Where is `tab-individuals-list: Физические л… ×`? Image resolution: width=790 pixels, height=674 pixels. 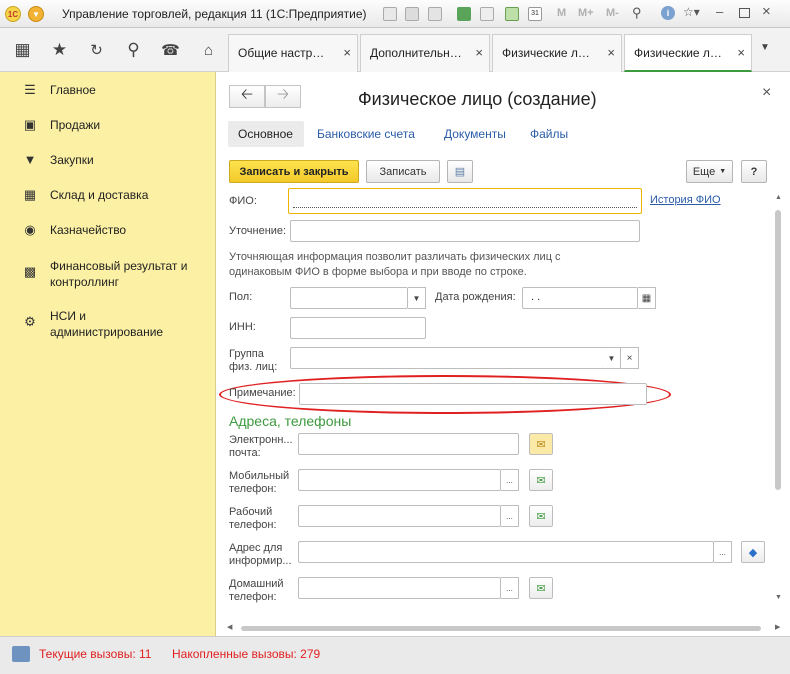 tab-individuals-list: Физические л… × is located at coordinates (557, 53).